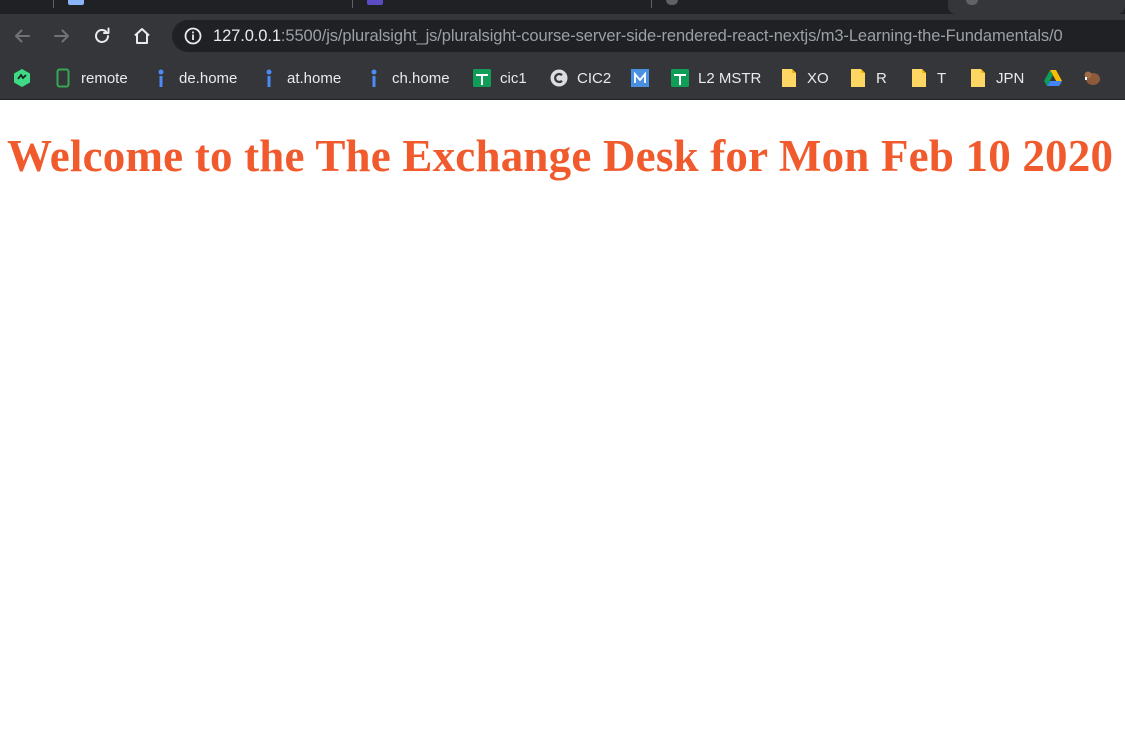 This screenshot has width=1125, height=732. I want to click on bookmark-drive, so click(1053, 78).